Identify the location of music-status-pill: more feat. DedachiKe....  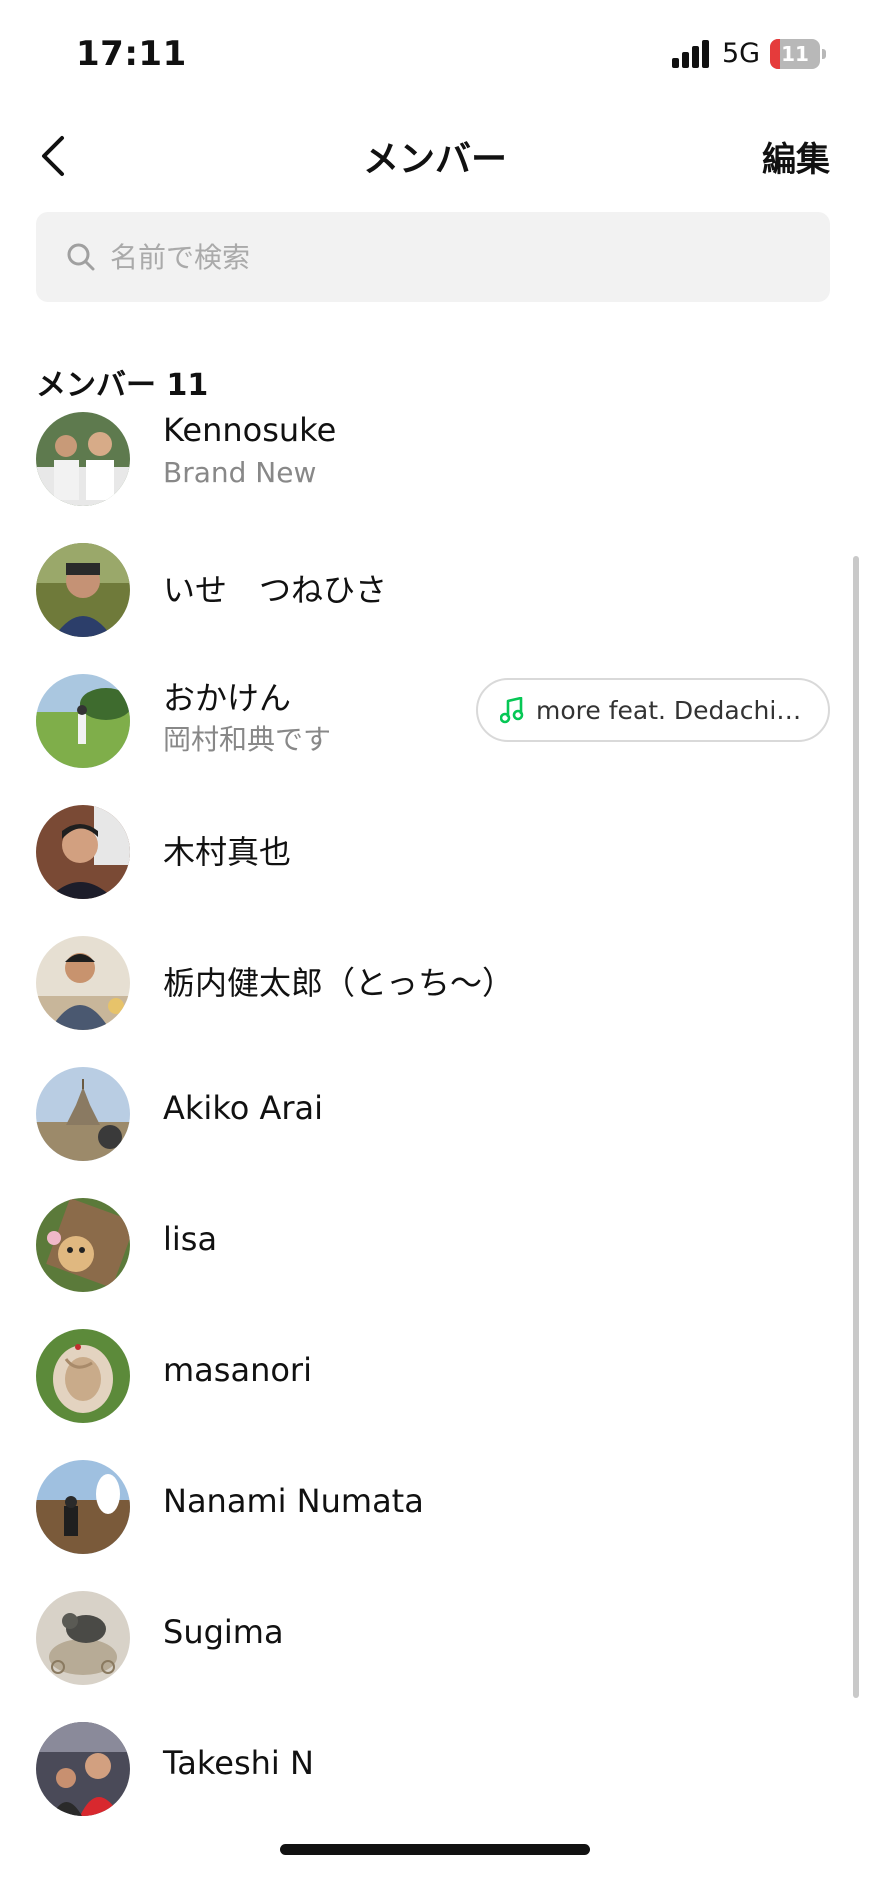
(653, 710).